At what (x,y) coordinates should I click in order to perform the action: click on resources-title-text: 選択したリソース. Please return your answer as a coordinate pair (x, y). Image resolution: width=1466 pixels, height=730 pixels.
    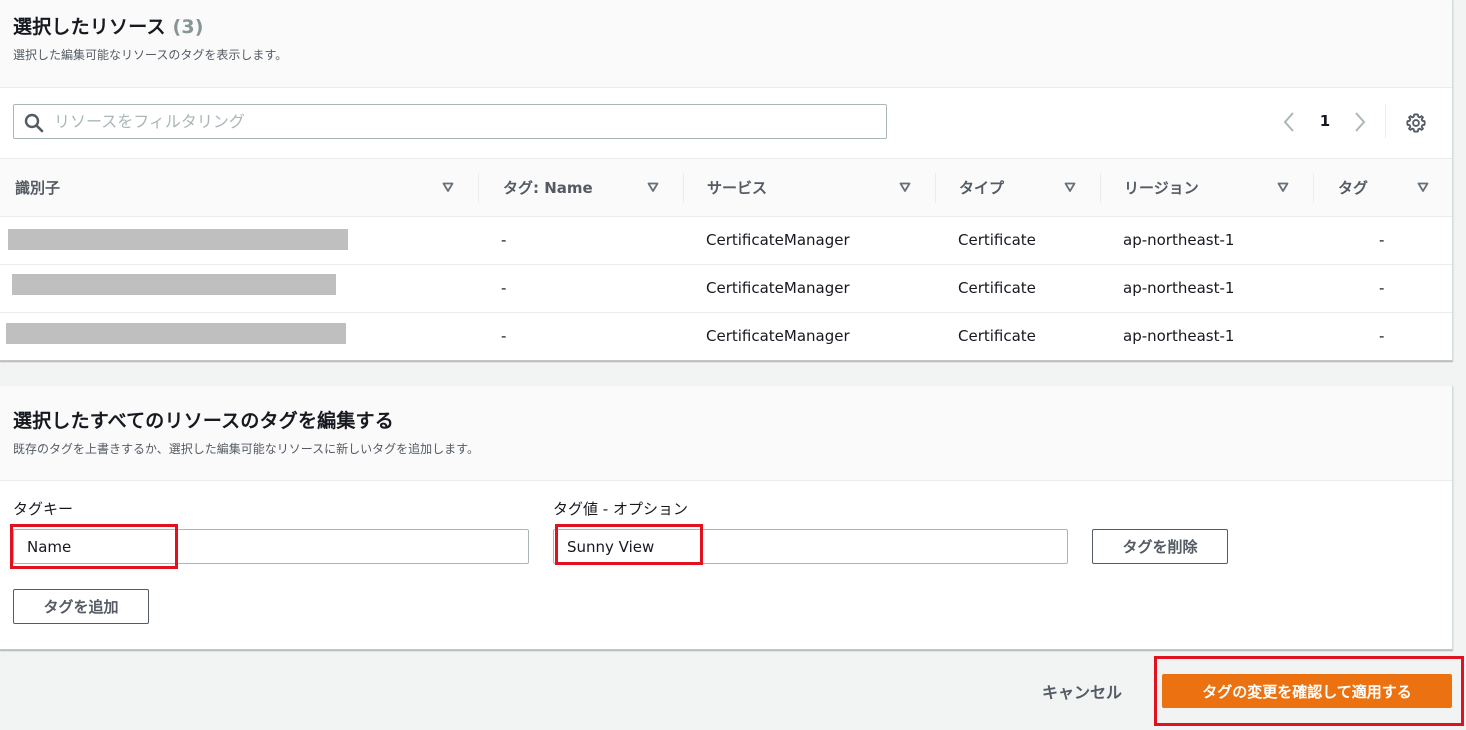
    Looking at the image, I should click on (89, 27).